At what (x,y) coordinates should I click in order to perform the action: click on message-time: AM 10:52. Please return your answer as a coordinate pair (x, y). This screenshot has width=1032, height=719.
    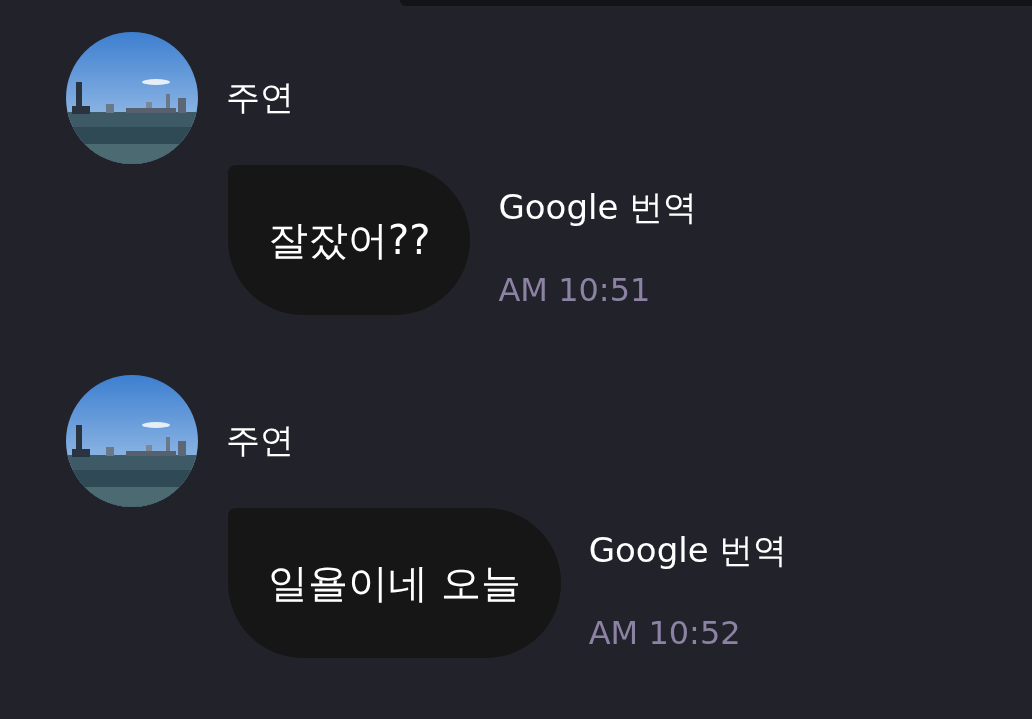
    Looking at the image, I should click on (665, 633).